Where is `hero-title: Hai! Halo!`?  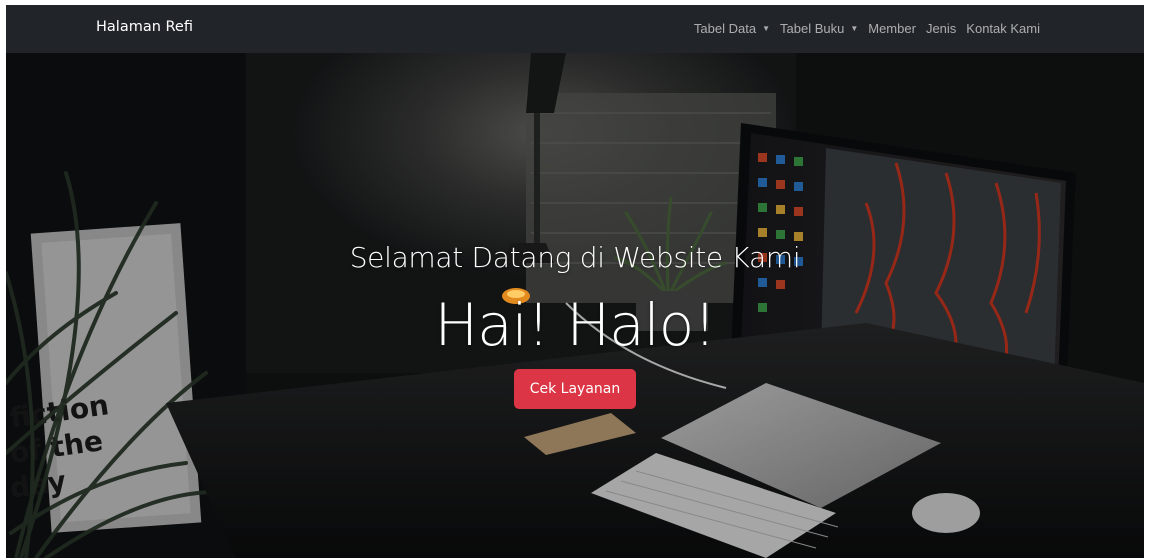 hero-title: Hai! Halo! is located at coordinates (575, 325).